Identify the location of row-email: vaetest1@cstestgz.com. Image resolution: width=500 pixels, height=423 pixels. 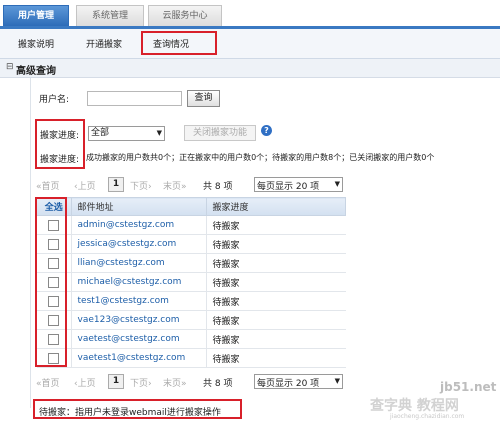
(139, 358).